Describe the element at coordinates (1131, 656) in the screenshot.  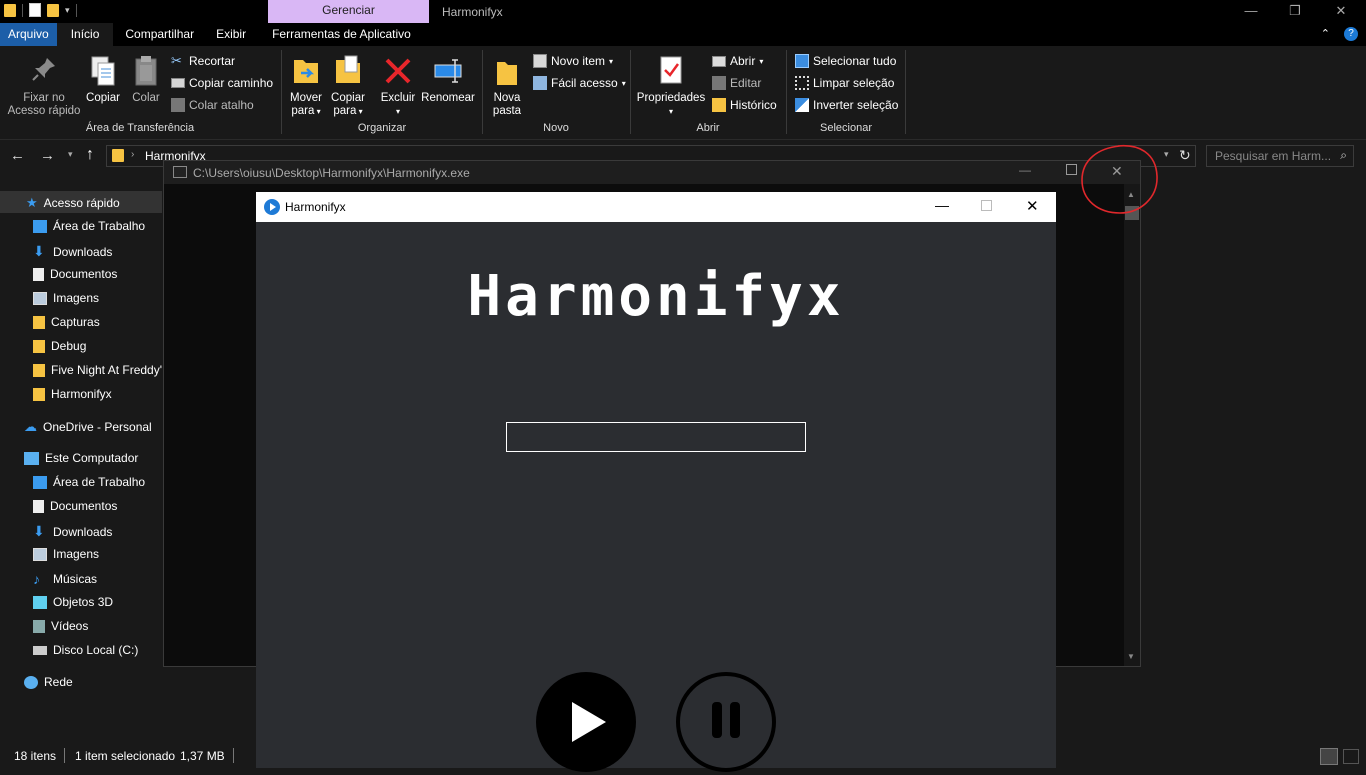
I see `scroll-down-icon: ▼` at that location.